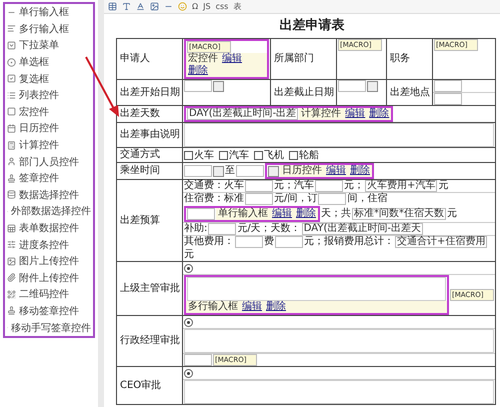 The width and height of the screenshot is (500, 407). Describe the element at coordinates (149, 155) in the screenshot. I see `row-label: 交通方式` at that location.